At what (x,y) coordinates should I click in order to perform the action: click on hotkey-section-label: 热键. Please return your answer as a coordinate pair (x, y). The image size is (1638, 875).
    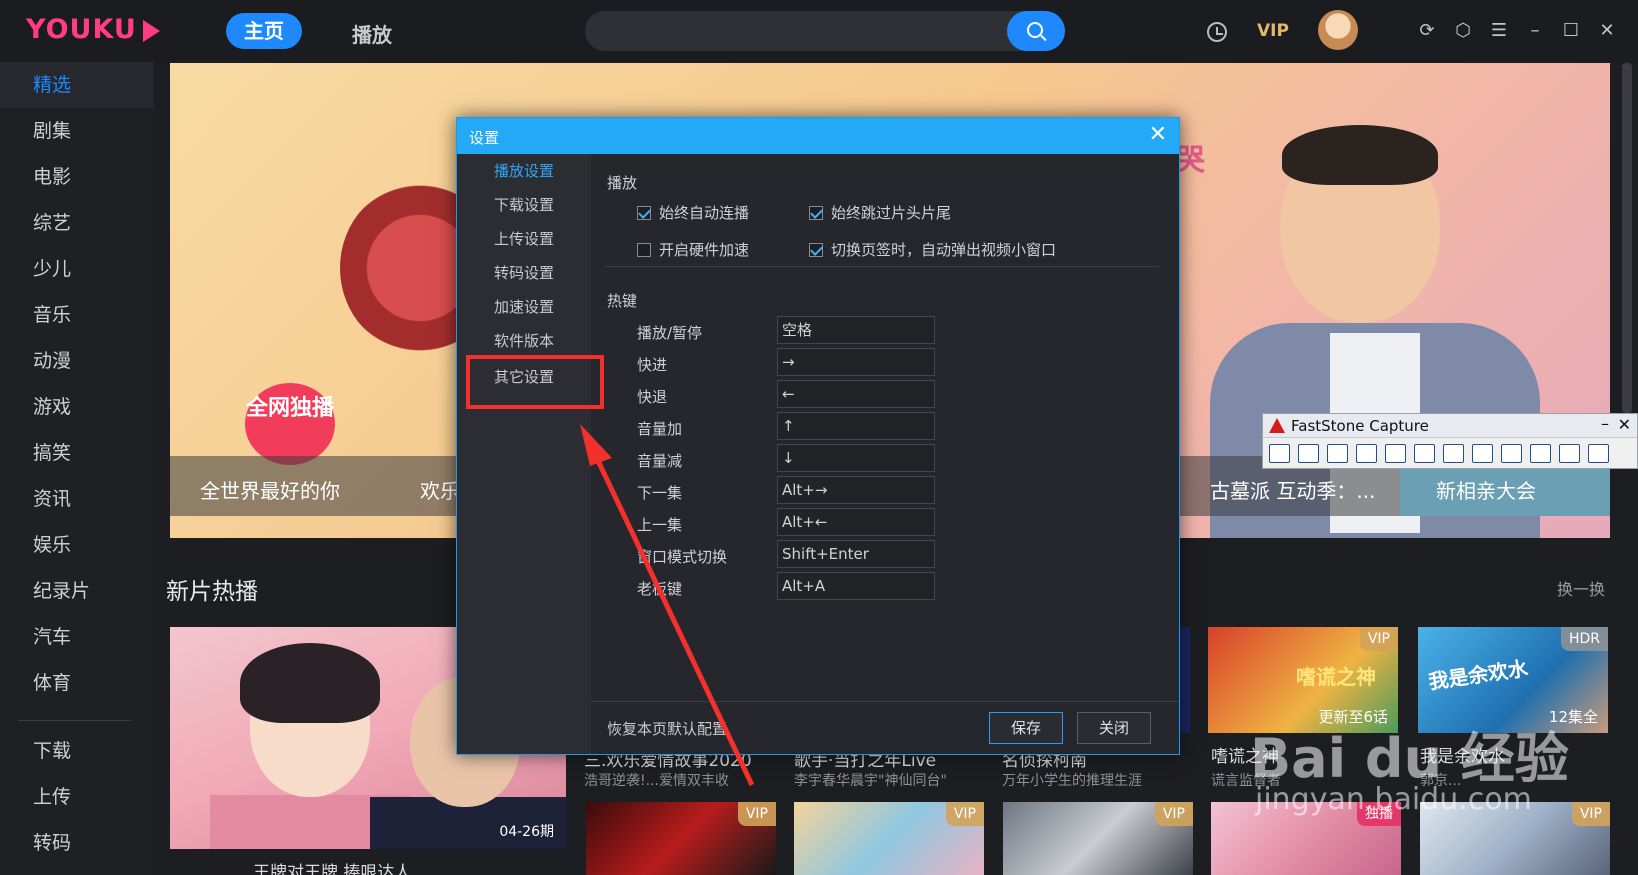
    Looking at the image, I should click on (622, 301).